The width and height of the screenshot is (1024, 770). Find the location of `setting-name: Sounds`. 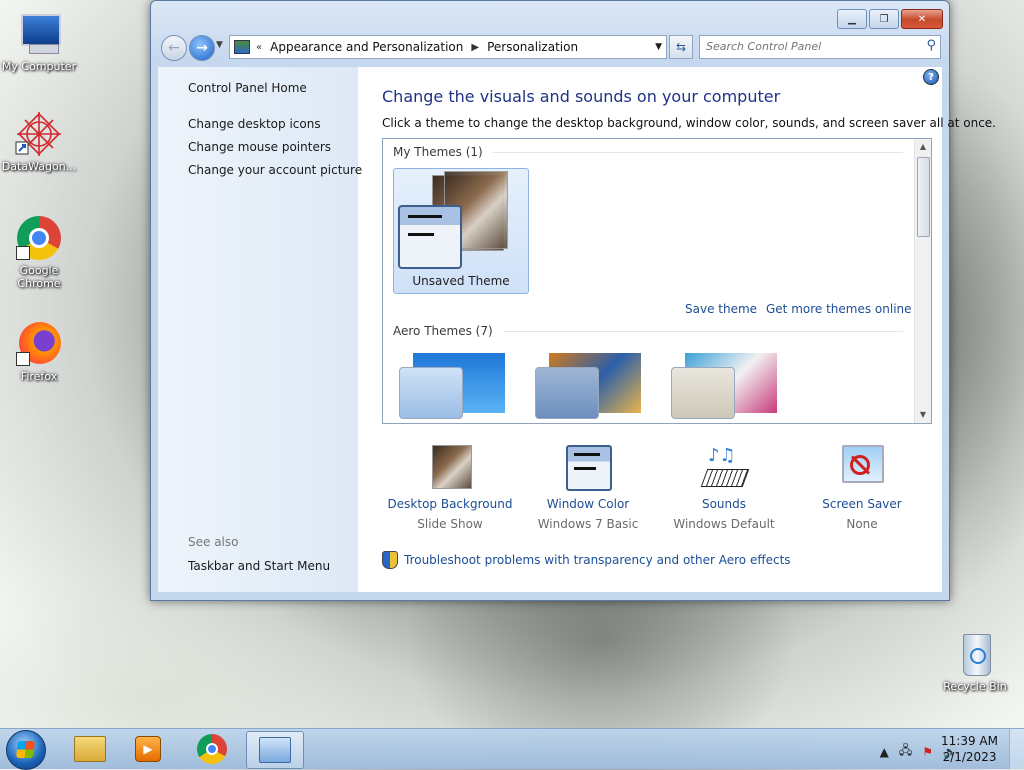

setting-name: Sounds is located at coordinates (724, 504).